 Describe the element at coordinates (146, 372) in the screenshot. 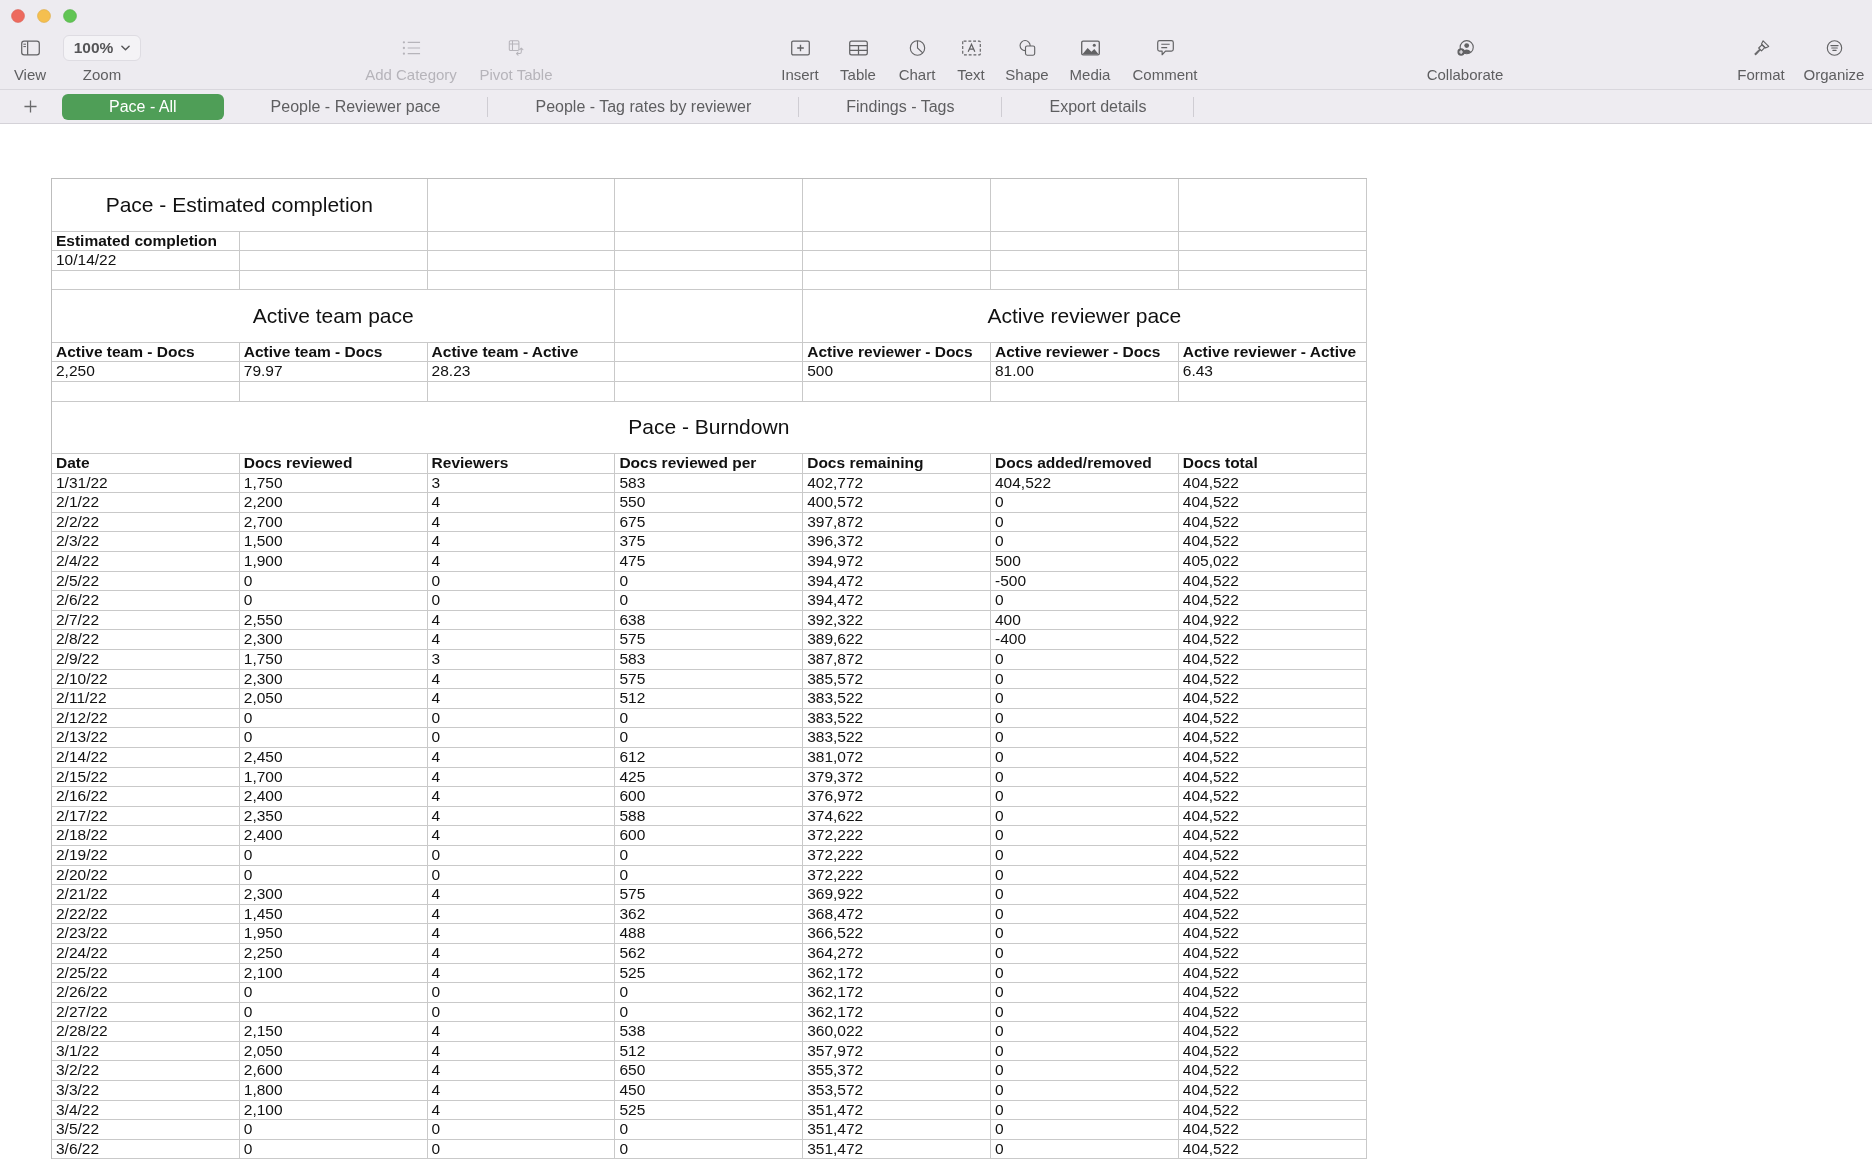

I see `table-cell: 2,250` at that location.